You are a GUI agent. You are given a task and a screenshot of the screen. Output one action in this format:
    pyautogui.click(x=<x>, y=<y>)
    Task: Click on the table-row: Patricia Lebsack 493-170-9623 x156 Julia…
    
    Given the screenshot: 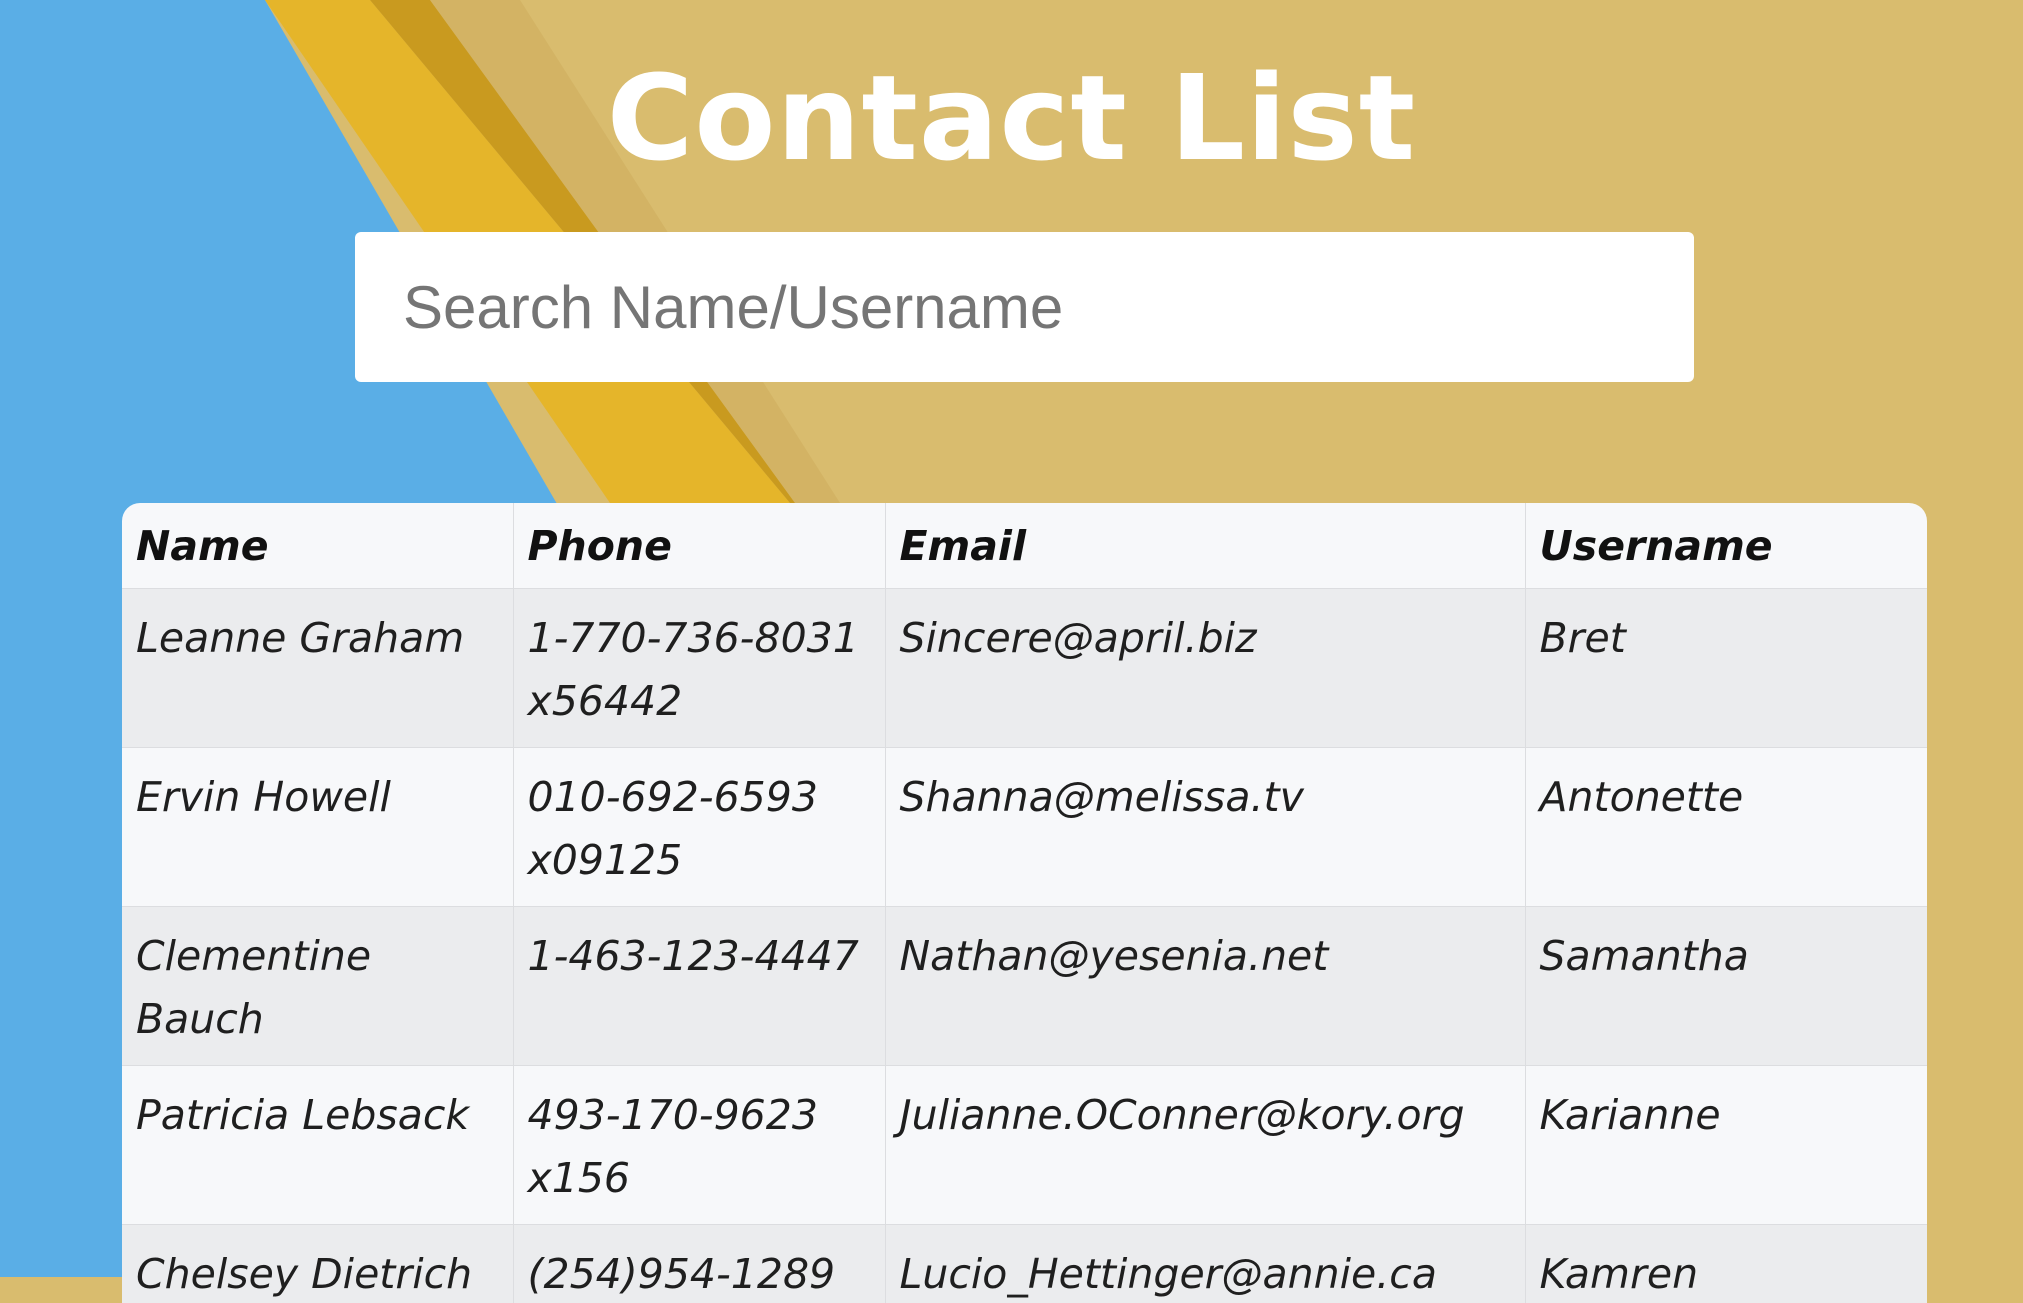 What is the action you would take?
    pyautogui.click(x=1024, y=1145)
    